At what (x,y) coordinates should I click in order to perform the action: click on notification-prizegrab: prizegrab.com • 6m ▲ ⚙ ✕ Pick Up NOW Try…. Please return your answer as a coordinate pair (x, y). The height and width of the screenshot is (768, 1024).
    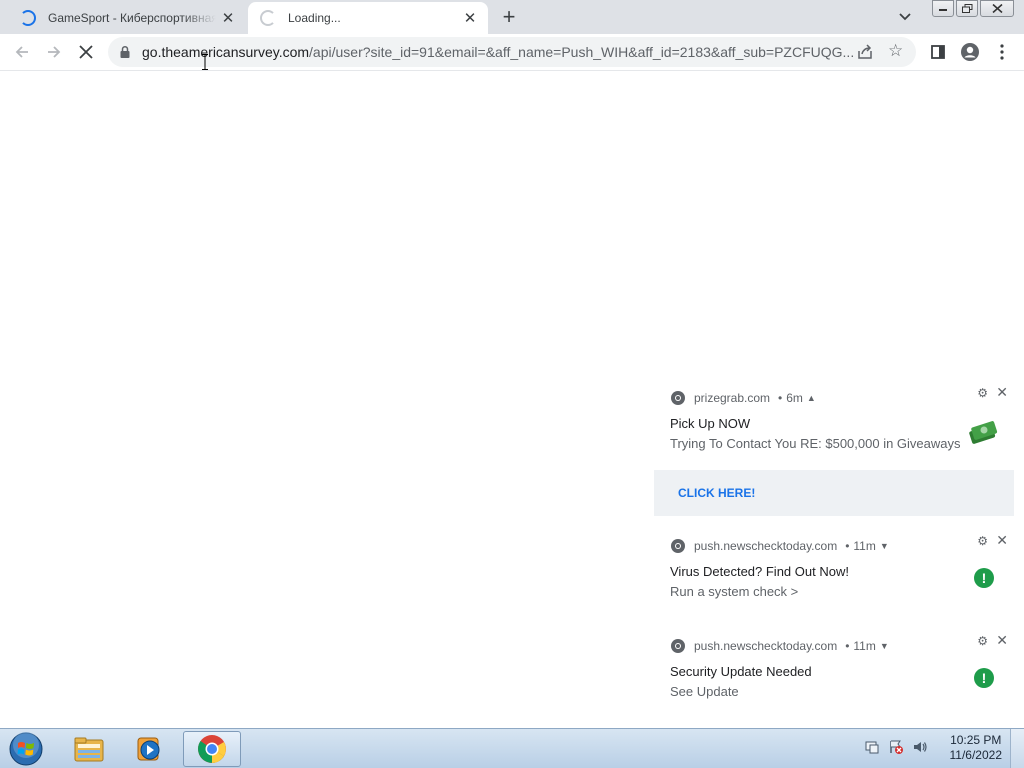
    Looking at the image, I should click on (834, 449).